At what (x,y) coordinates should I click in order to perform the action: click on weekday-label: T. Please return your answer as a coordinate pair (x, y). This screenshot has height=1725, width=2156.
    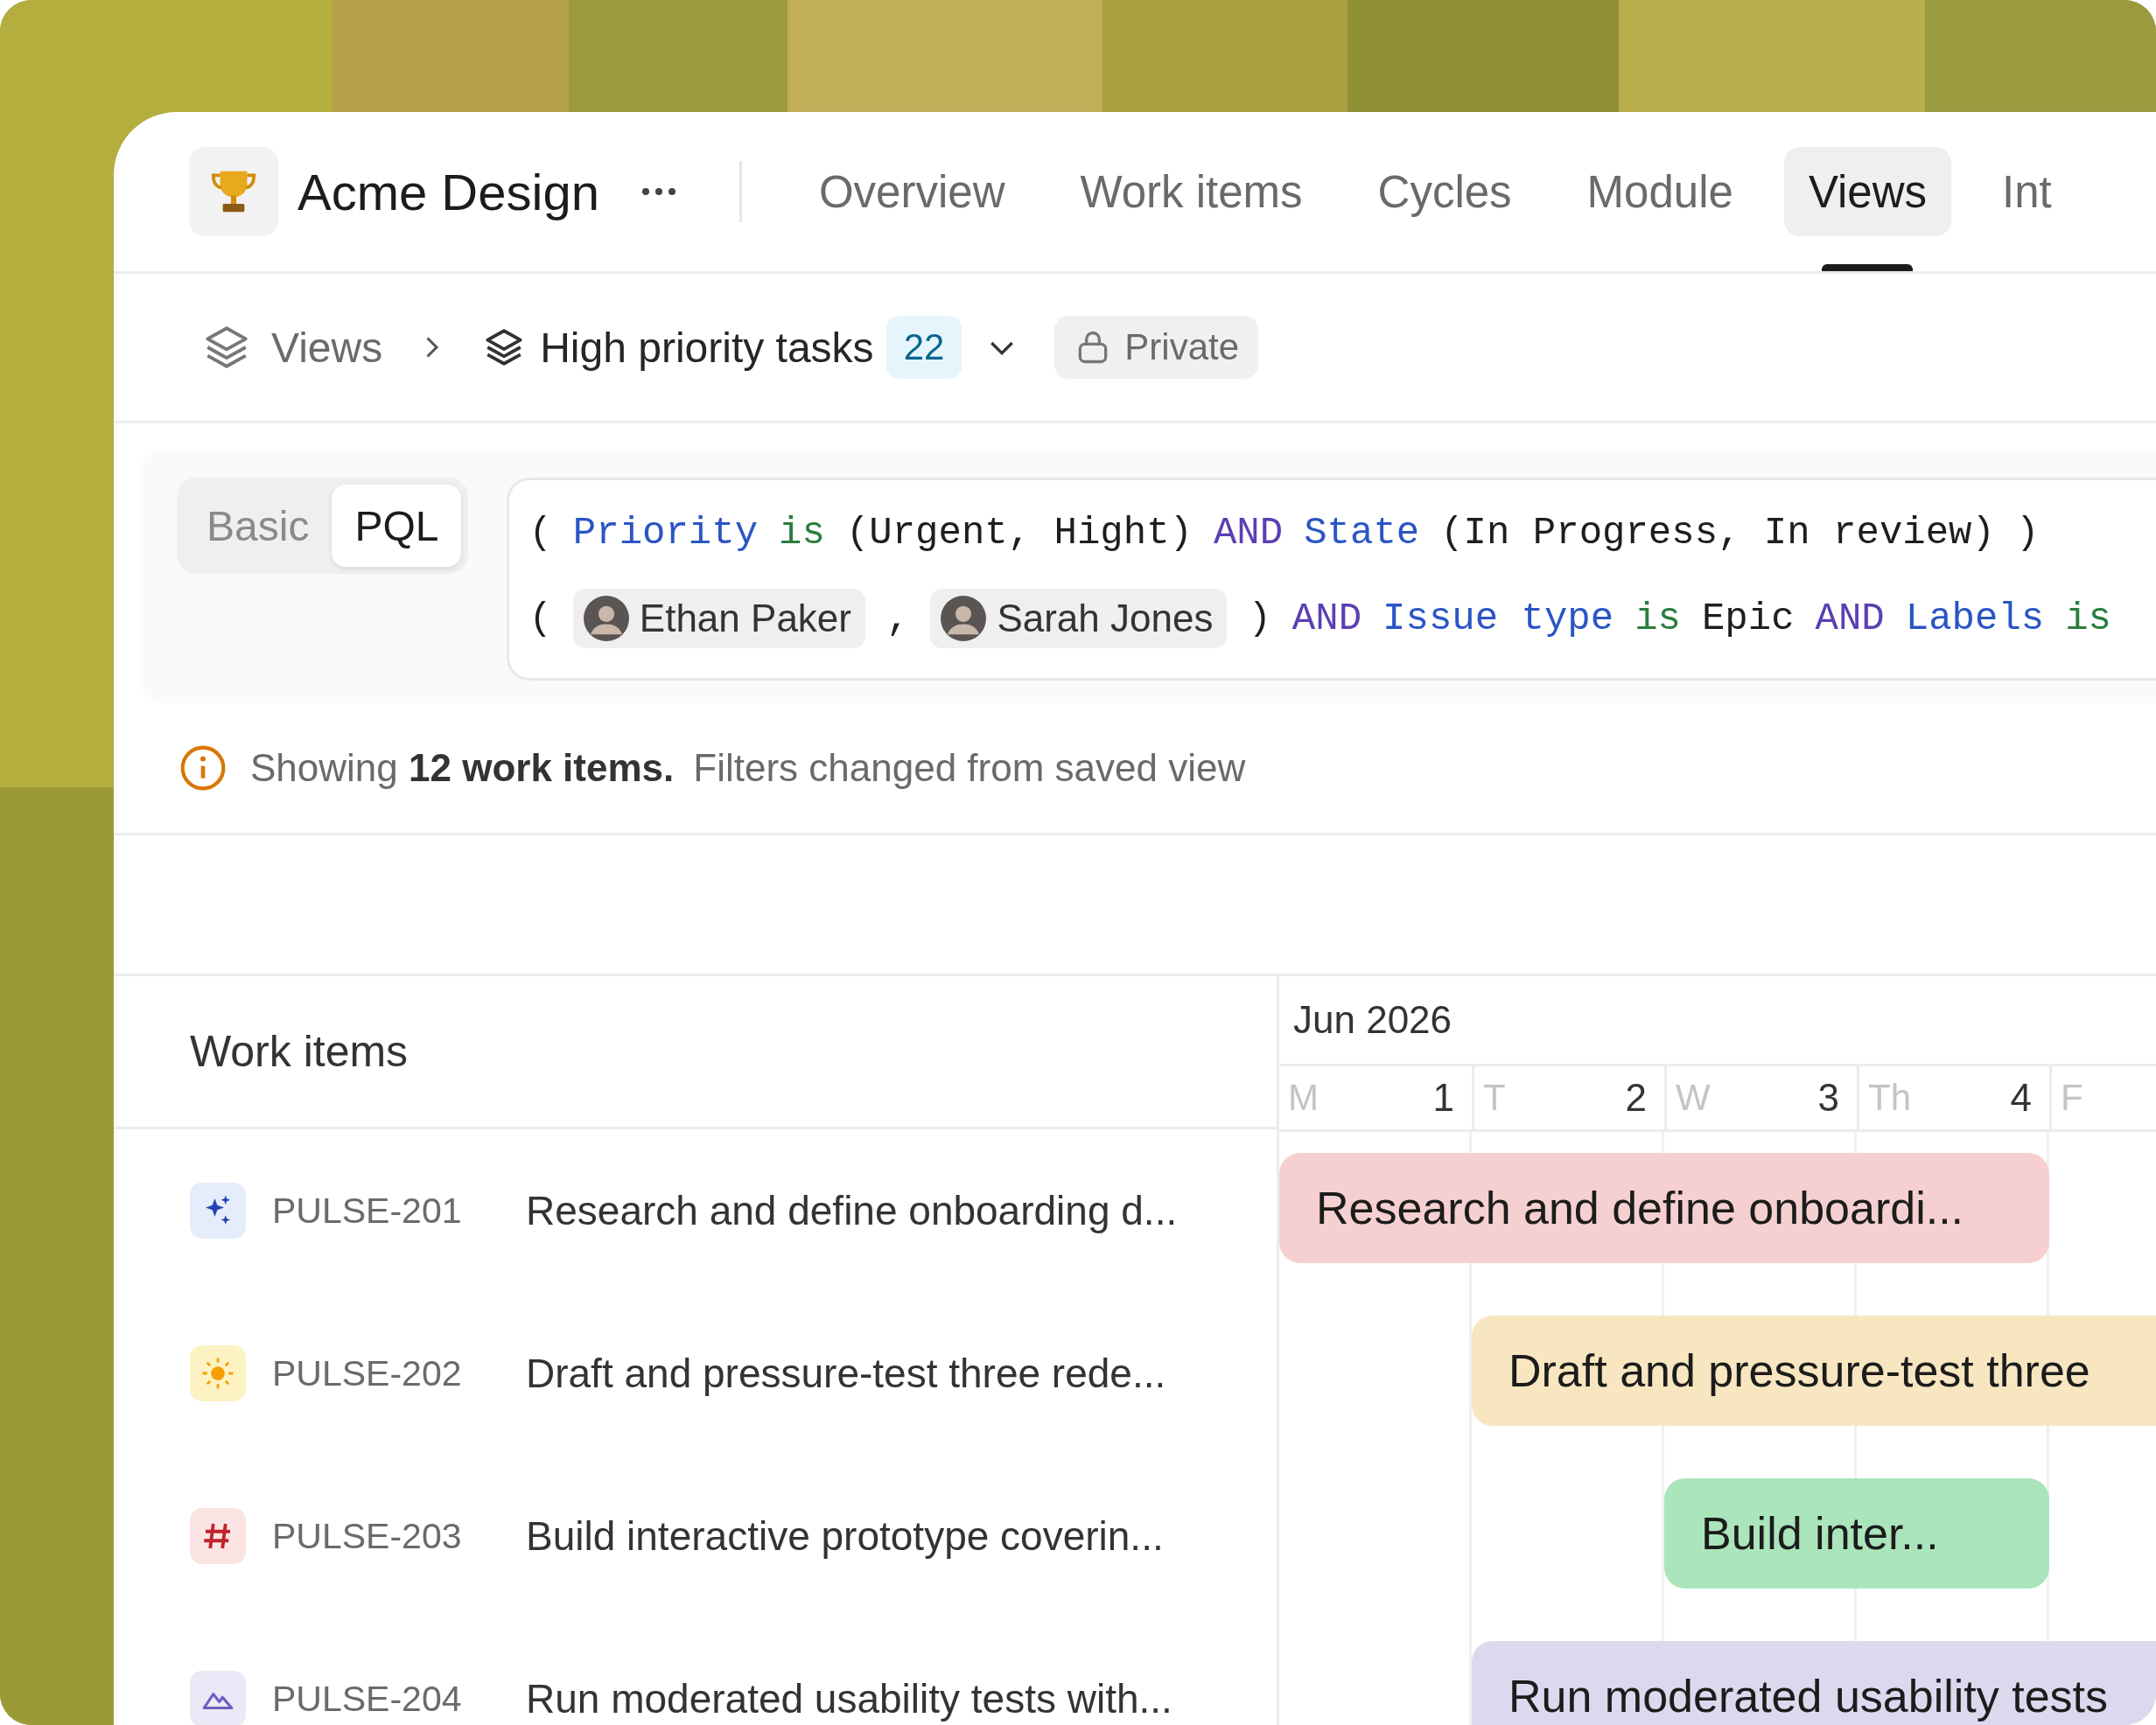
    Looking at the image, I should click on (1494, 1098).